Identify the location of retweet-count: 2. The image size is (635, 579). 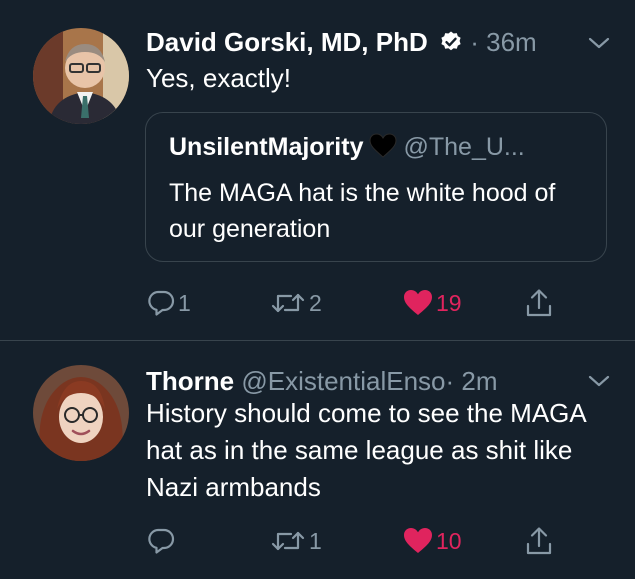
(315, 302).